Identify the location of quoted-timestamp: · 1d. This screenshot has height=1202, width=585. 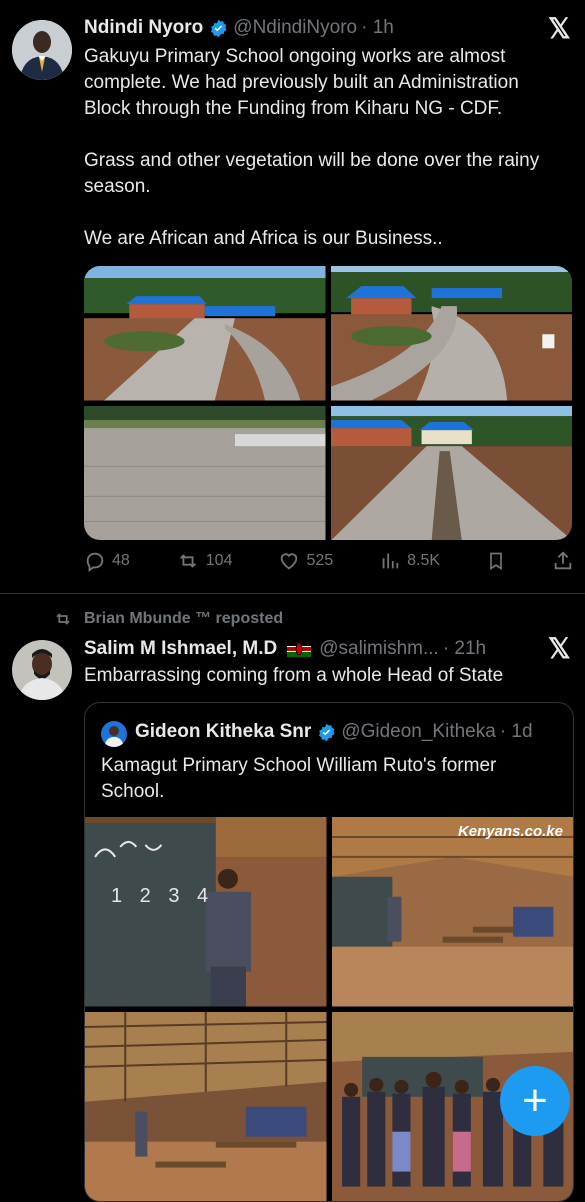
(516, 732).